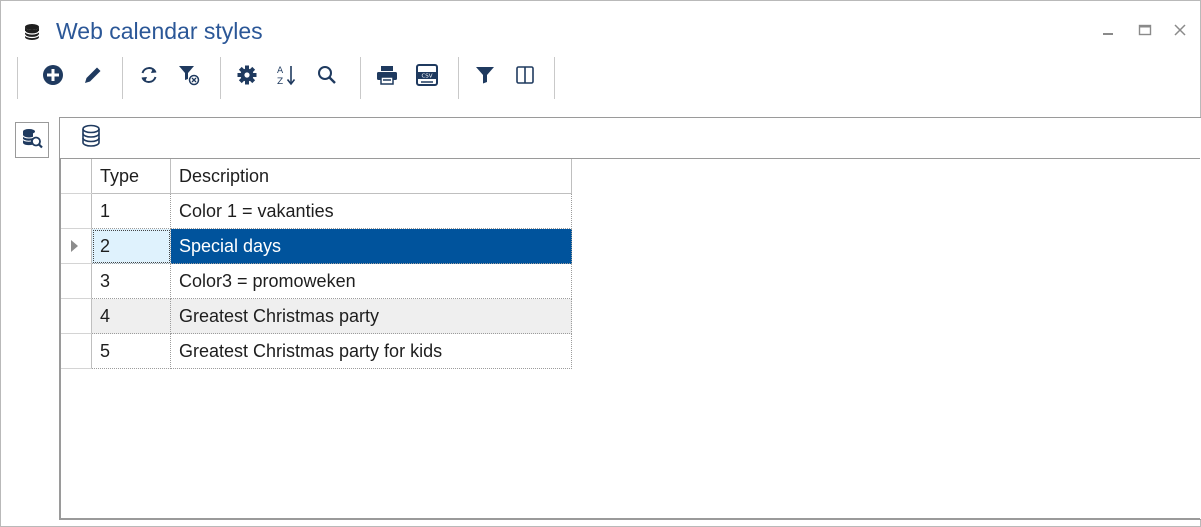 Image resolution: width=1201 pixels, height=527 pixels. What do you see at coordinates (371, 176) in the screenshot?
I see `column-header-description: Description` at bounding box center [371, 176].